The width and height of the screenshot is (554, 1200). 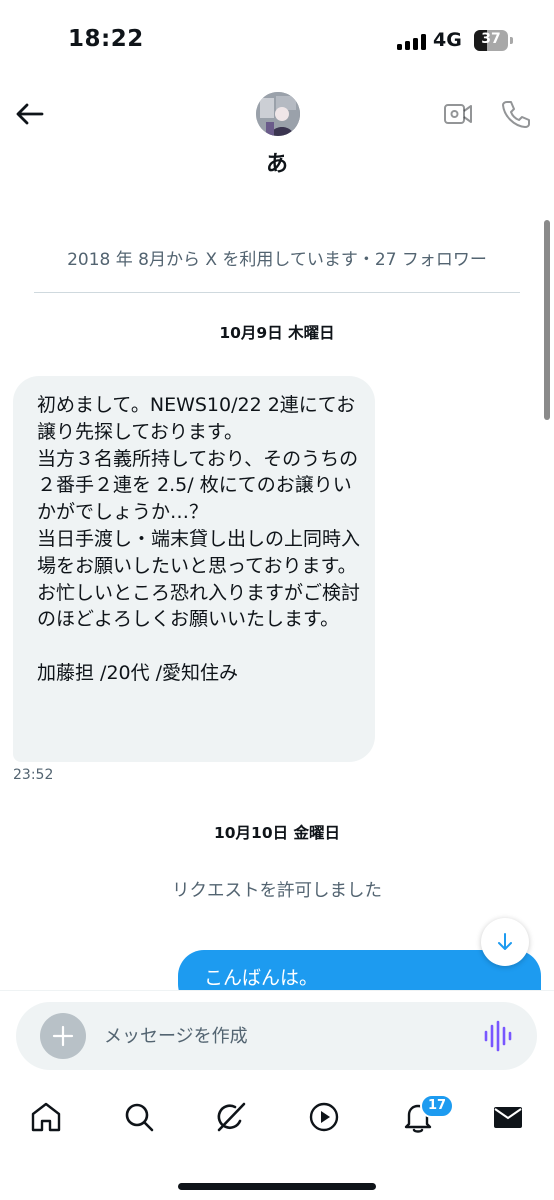 What do you see at coordinates (277, 40) in the screenshot?
I see `status-bar: 18:22 4G 37` at bounding box center [277, 40].